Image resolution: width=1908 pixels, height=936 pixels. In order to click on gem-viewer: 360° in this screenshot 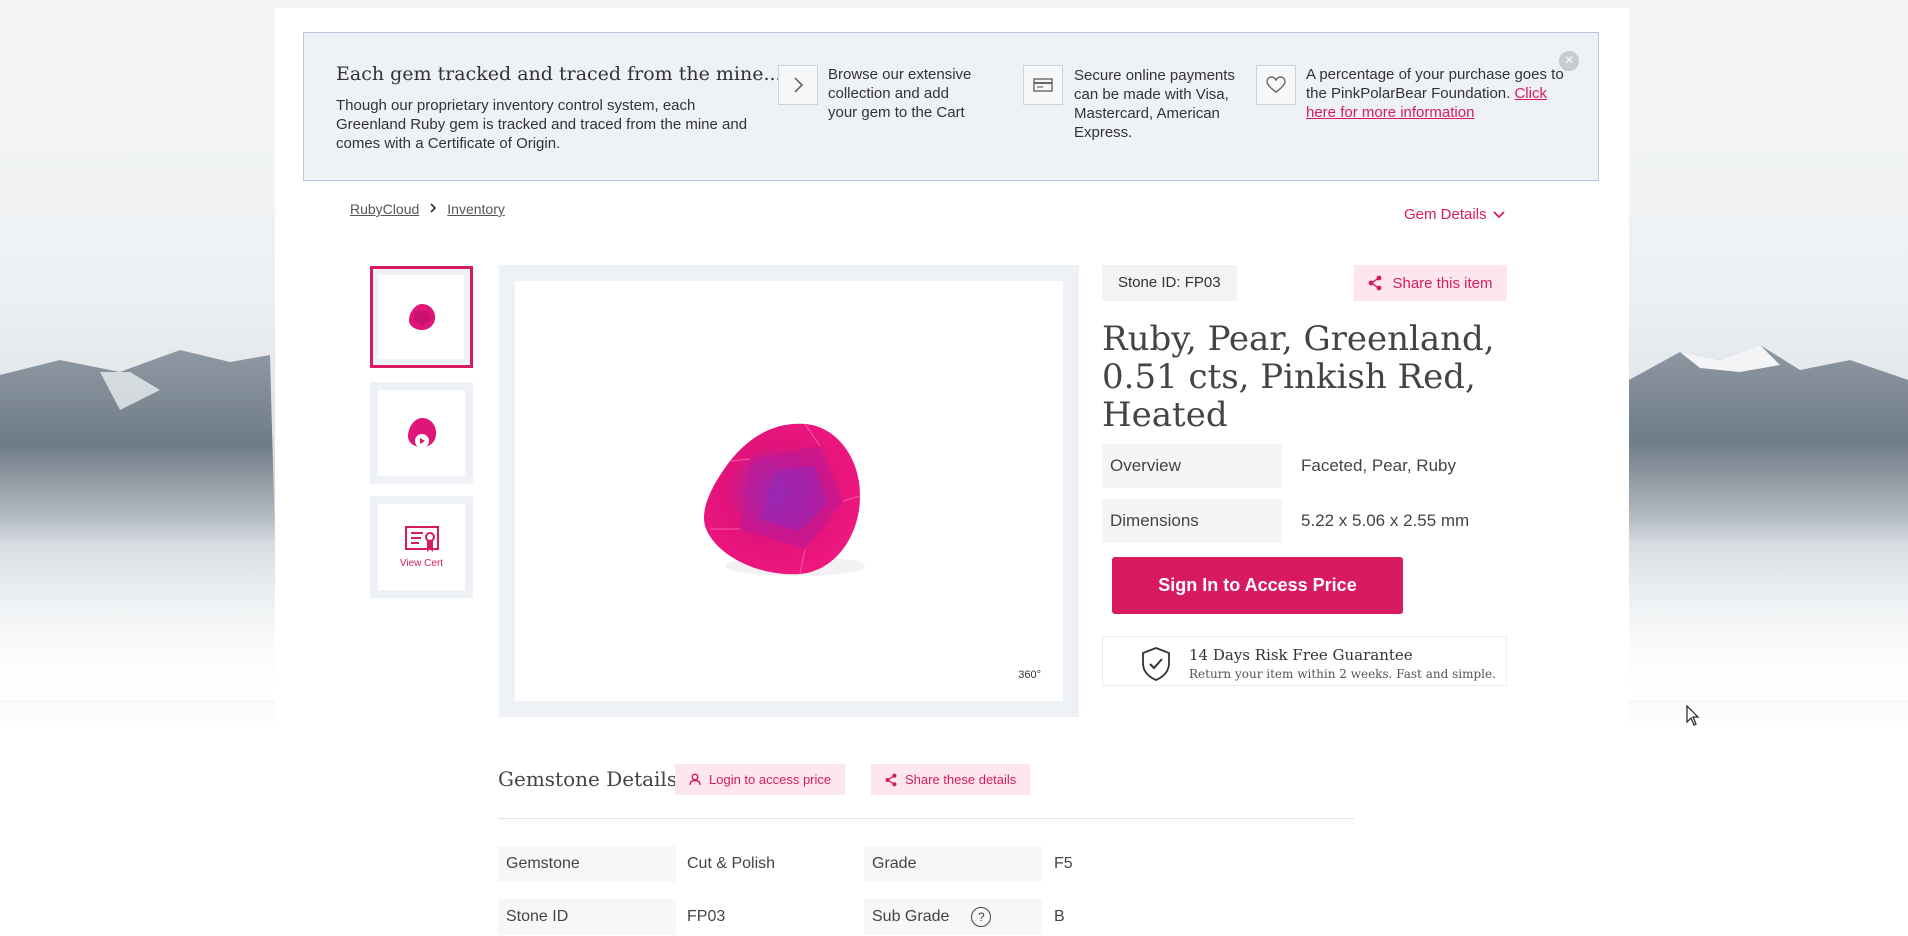, I will do `click(789, 491)`.